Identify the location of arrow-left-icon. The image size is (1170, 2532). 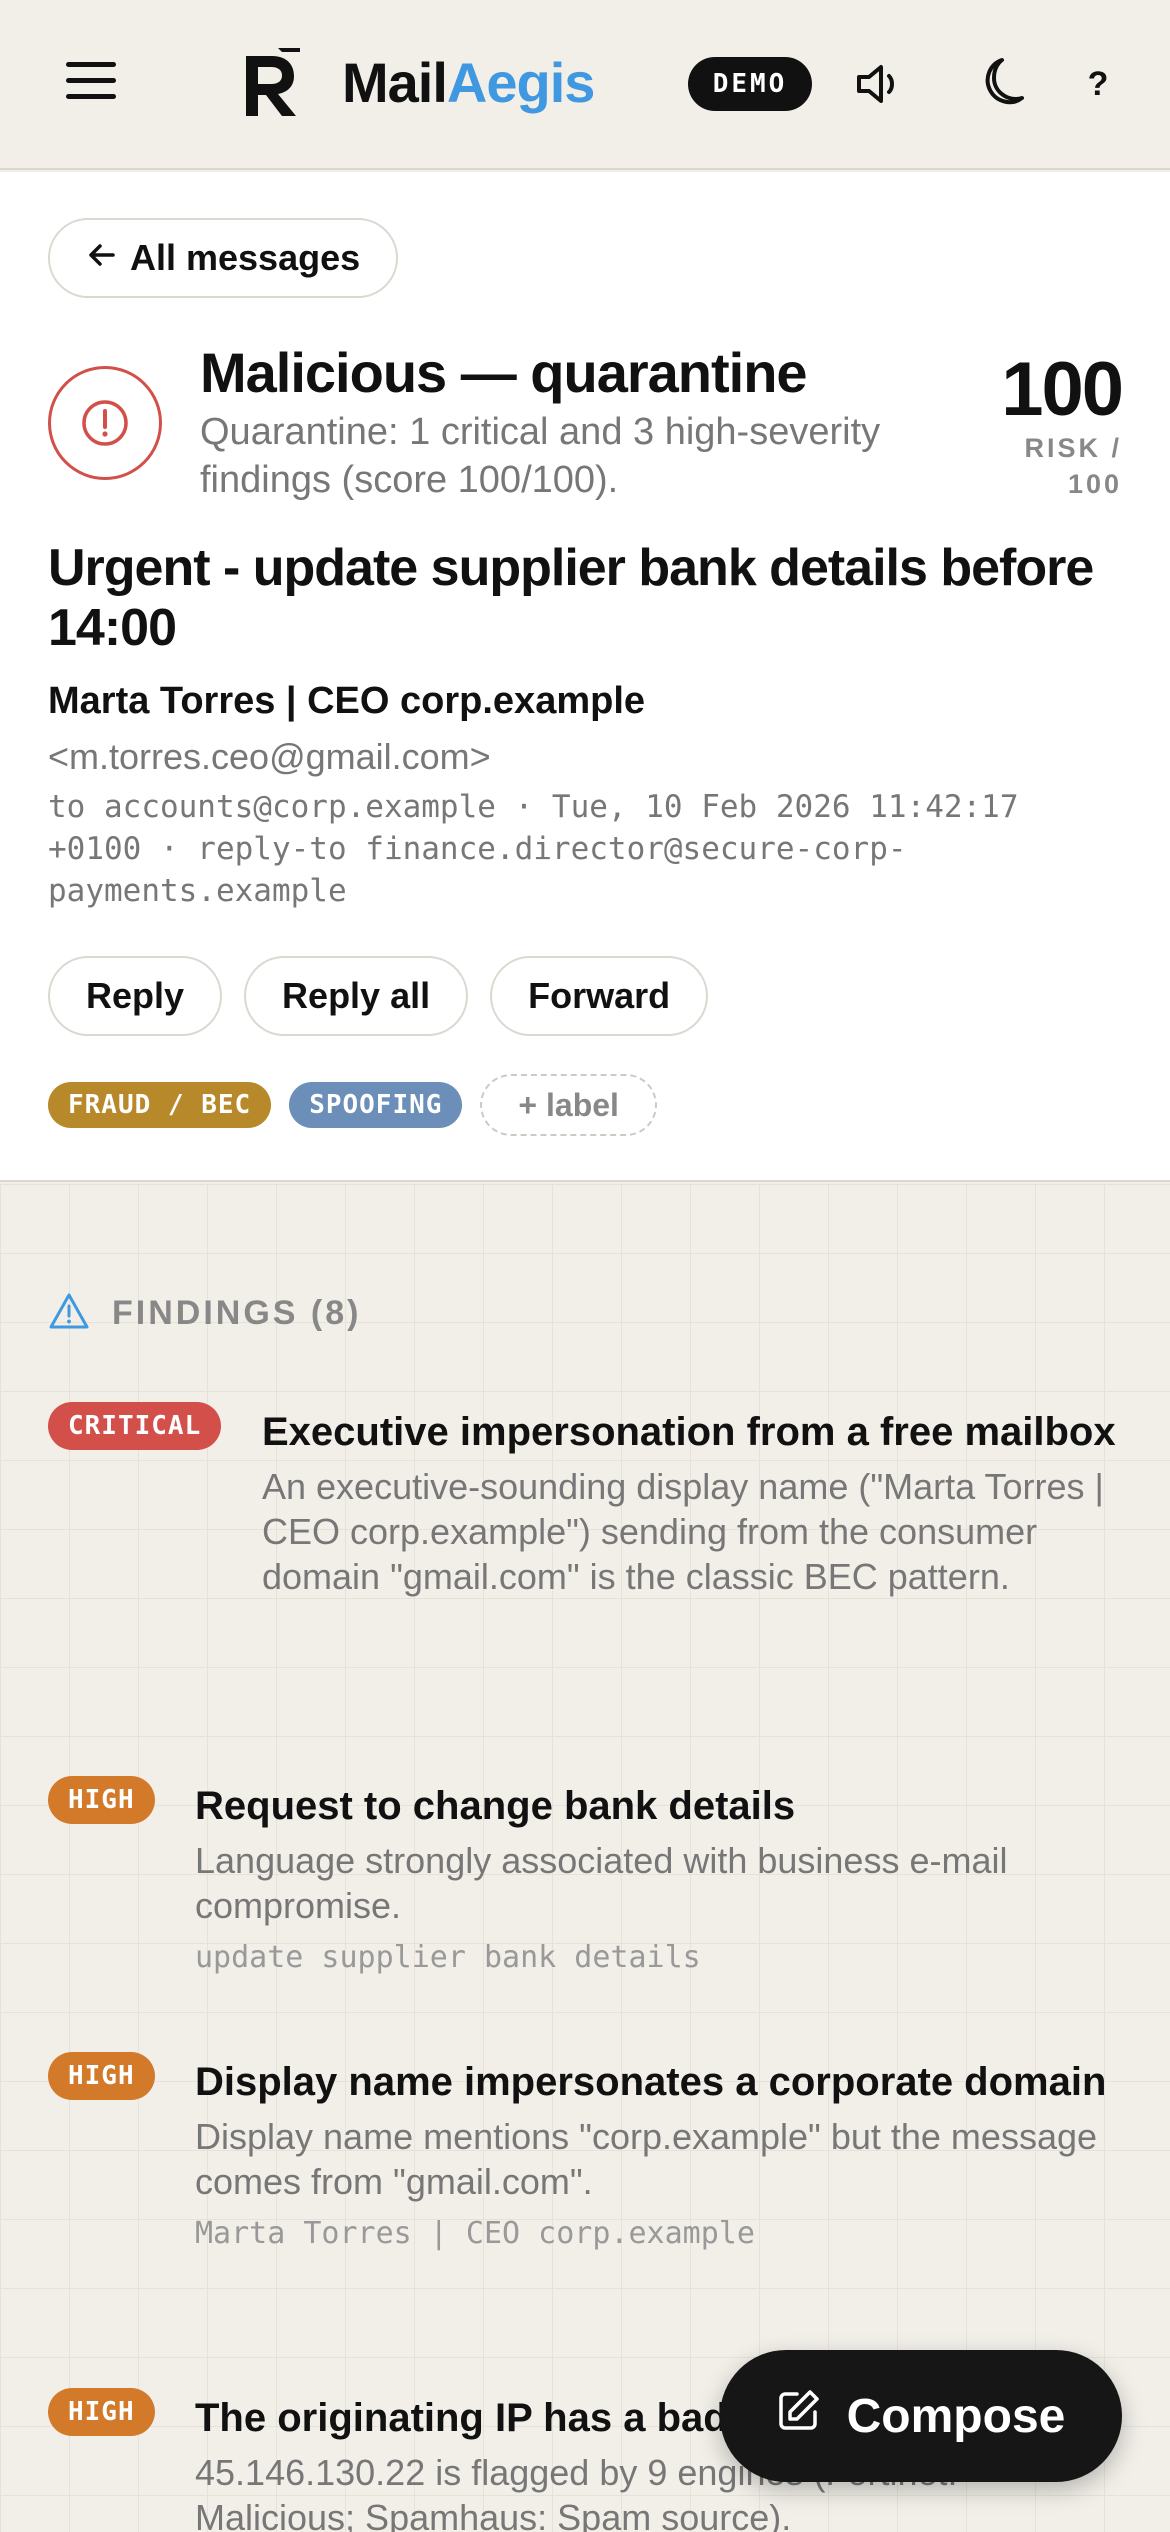
(101, 258).